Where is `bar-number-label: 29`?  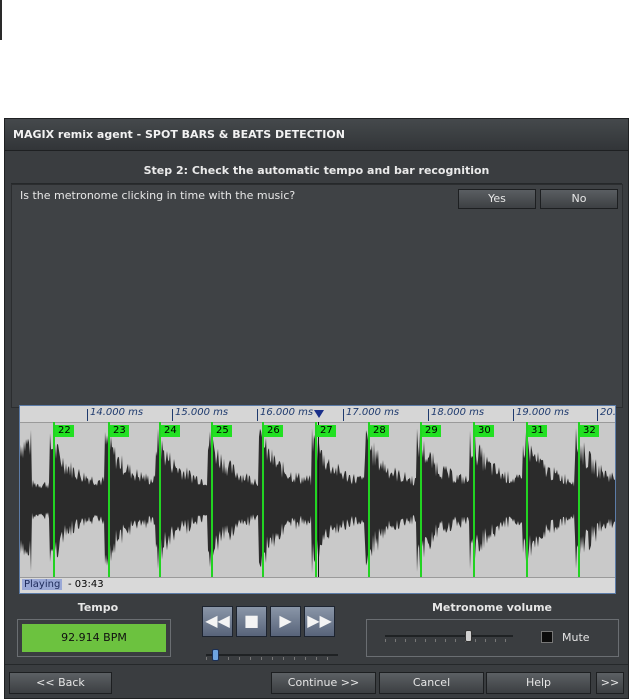
bar-number-label: 29 is located at coordinates (431, 431).